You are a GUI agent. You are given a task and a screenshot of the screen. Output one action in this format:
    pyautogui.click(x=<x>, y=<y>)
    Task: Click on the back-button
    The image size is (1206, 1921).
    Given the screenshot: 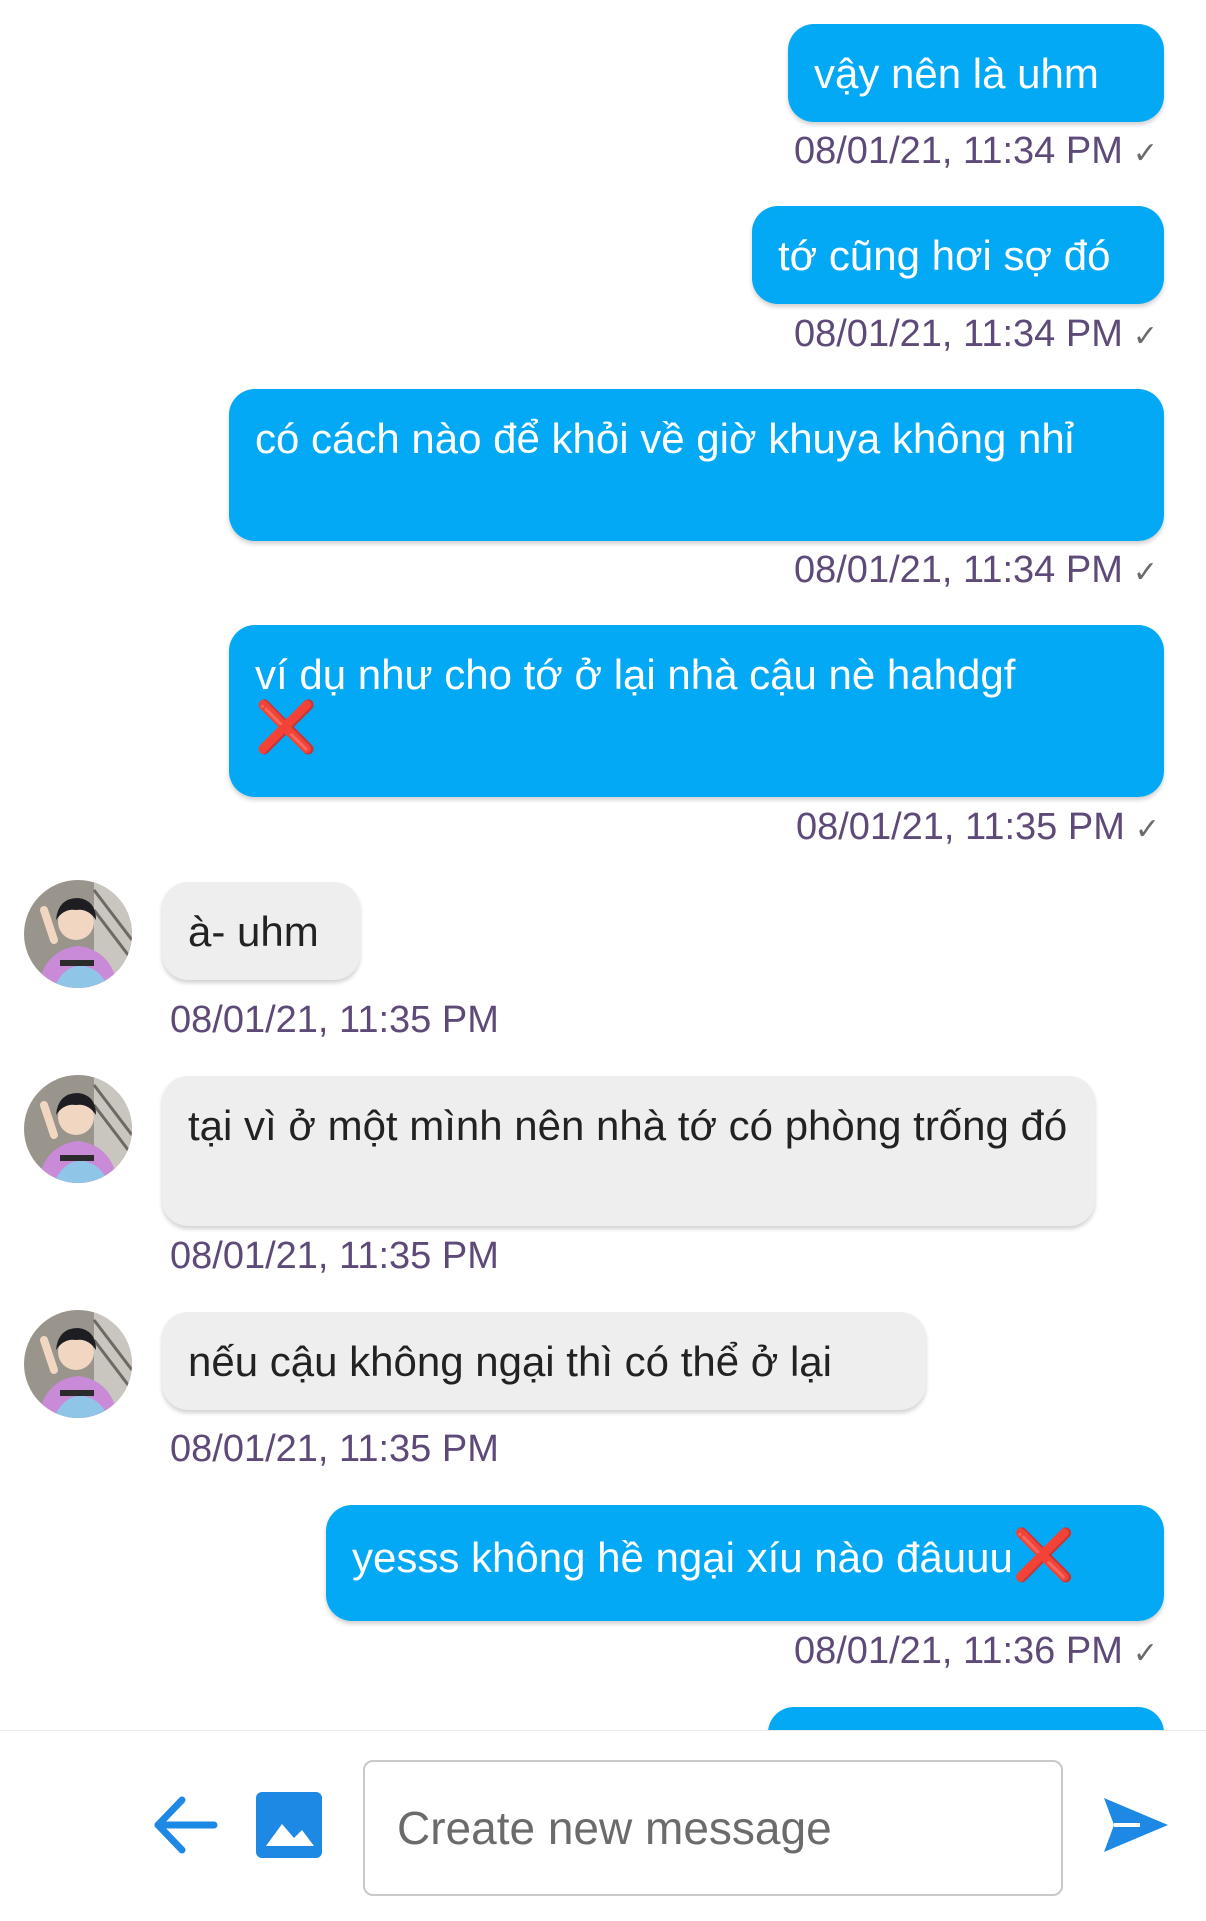 What is the action you would take?
    pyautogui.click(x=185, y=1825)
    